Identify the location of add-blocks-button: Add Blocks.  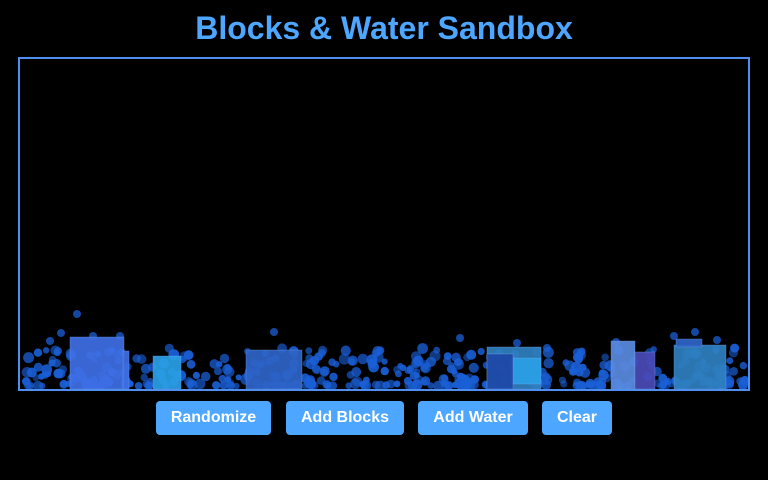
(345, 418).